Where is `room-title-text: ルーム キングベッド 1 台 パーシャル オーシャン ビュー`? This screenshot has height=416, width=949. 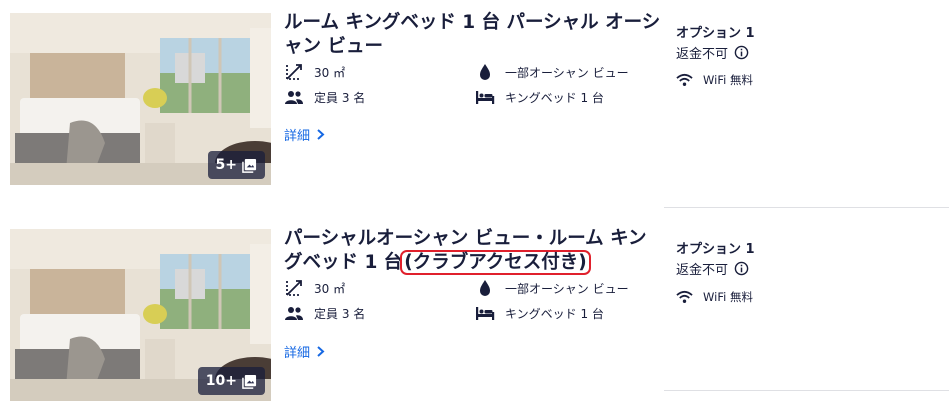
room-title-text: ルーム キングベッド 1 台 パーシャル オーシャン ビュー is located at coordinates (472, 34).